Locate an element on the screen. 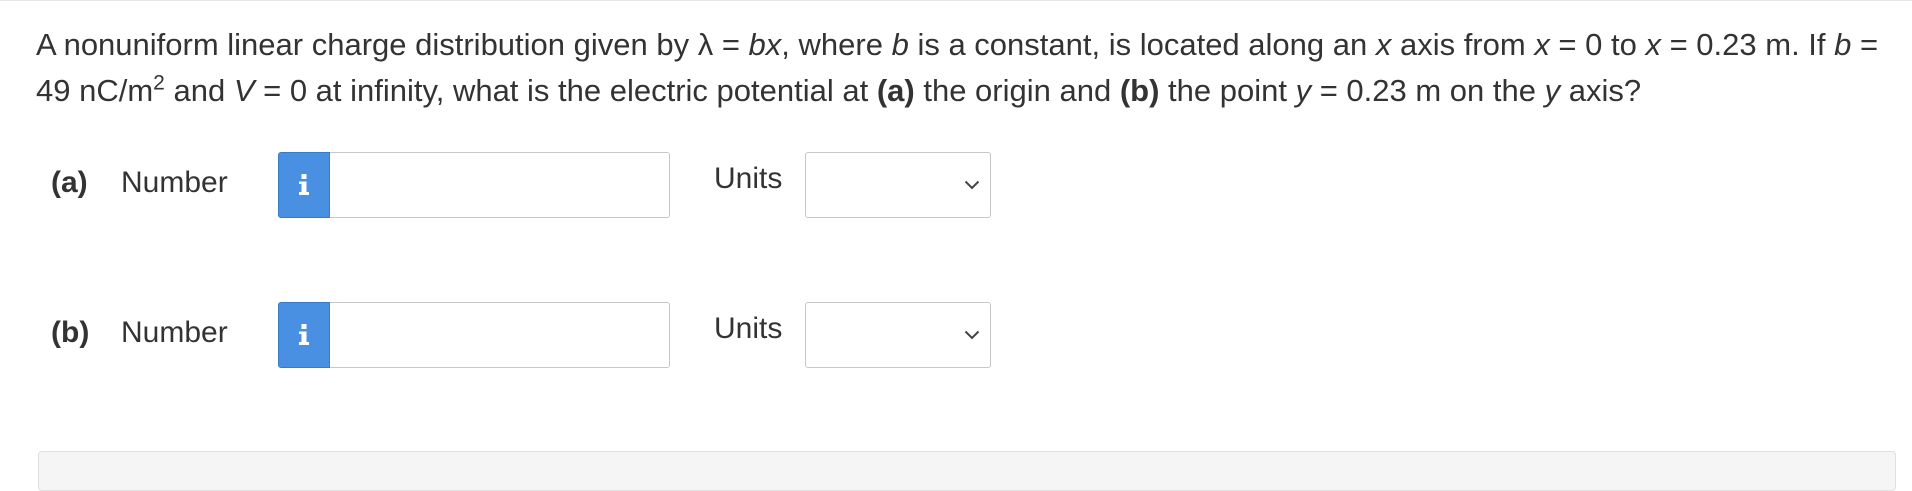 This screenshot has height=491, width=1912. units-select-a is located at coordinates (898, 185).